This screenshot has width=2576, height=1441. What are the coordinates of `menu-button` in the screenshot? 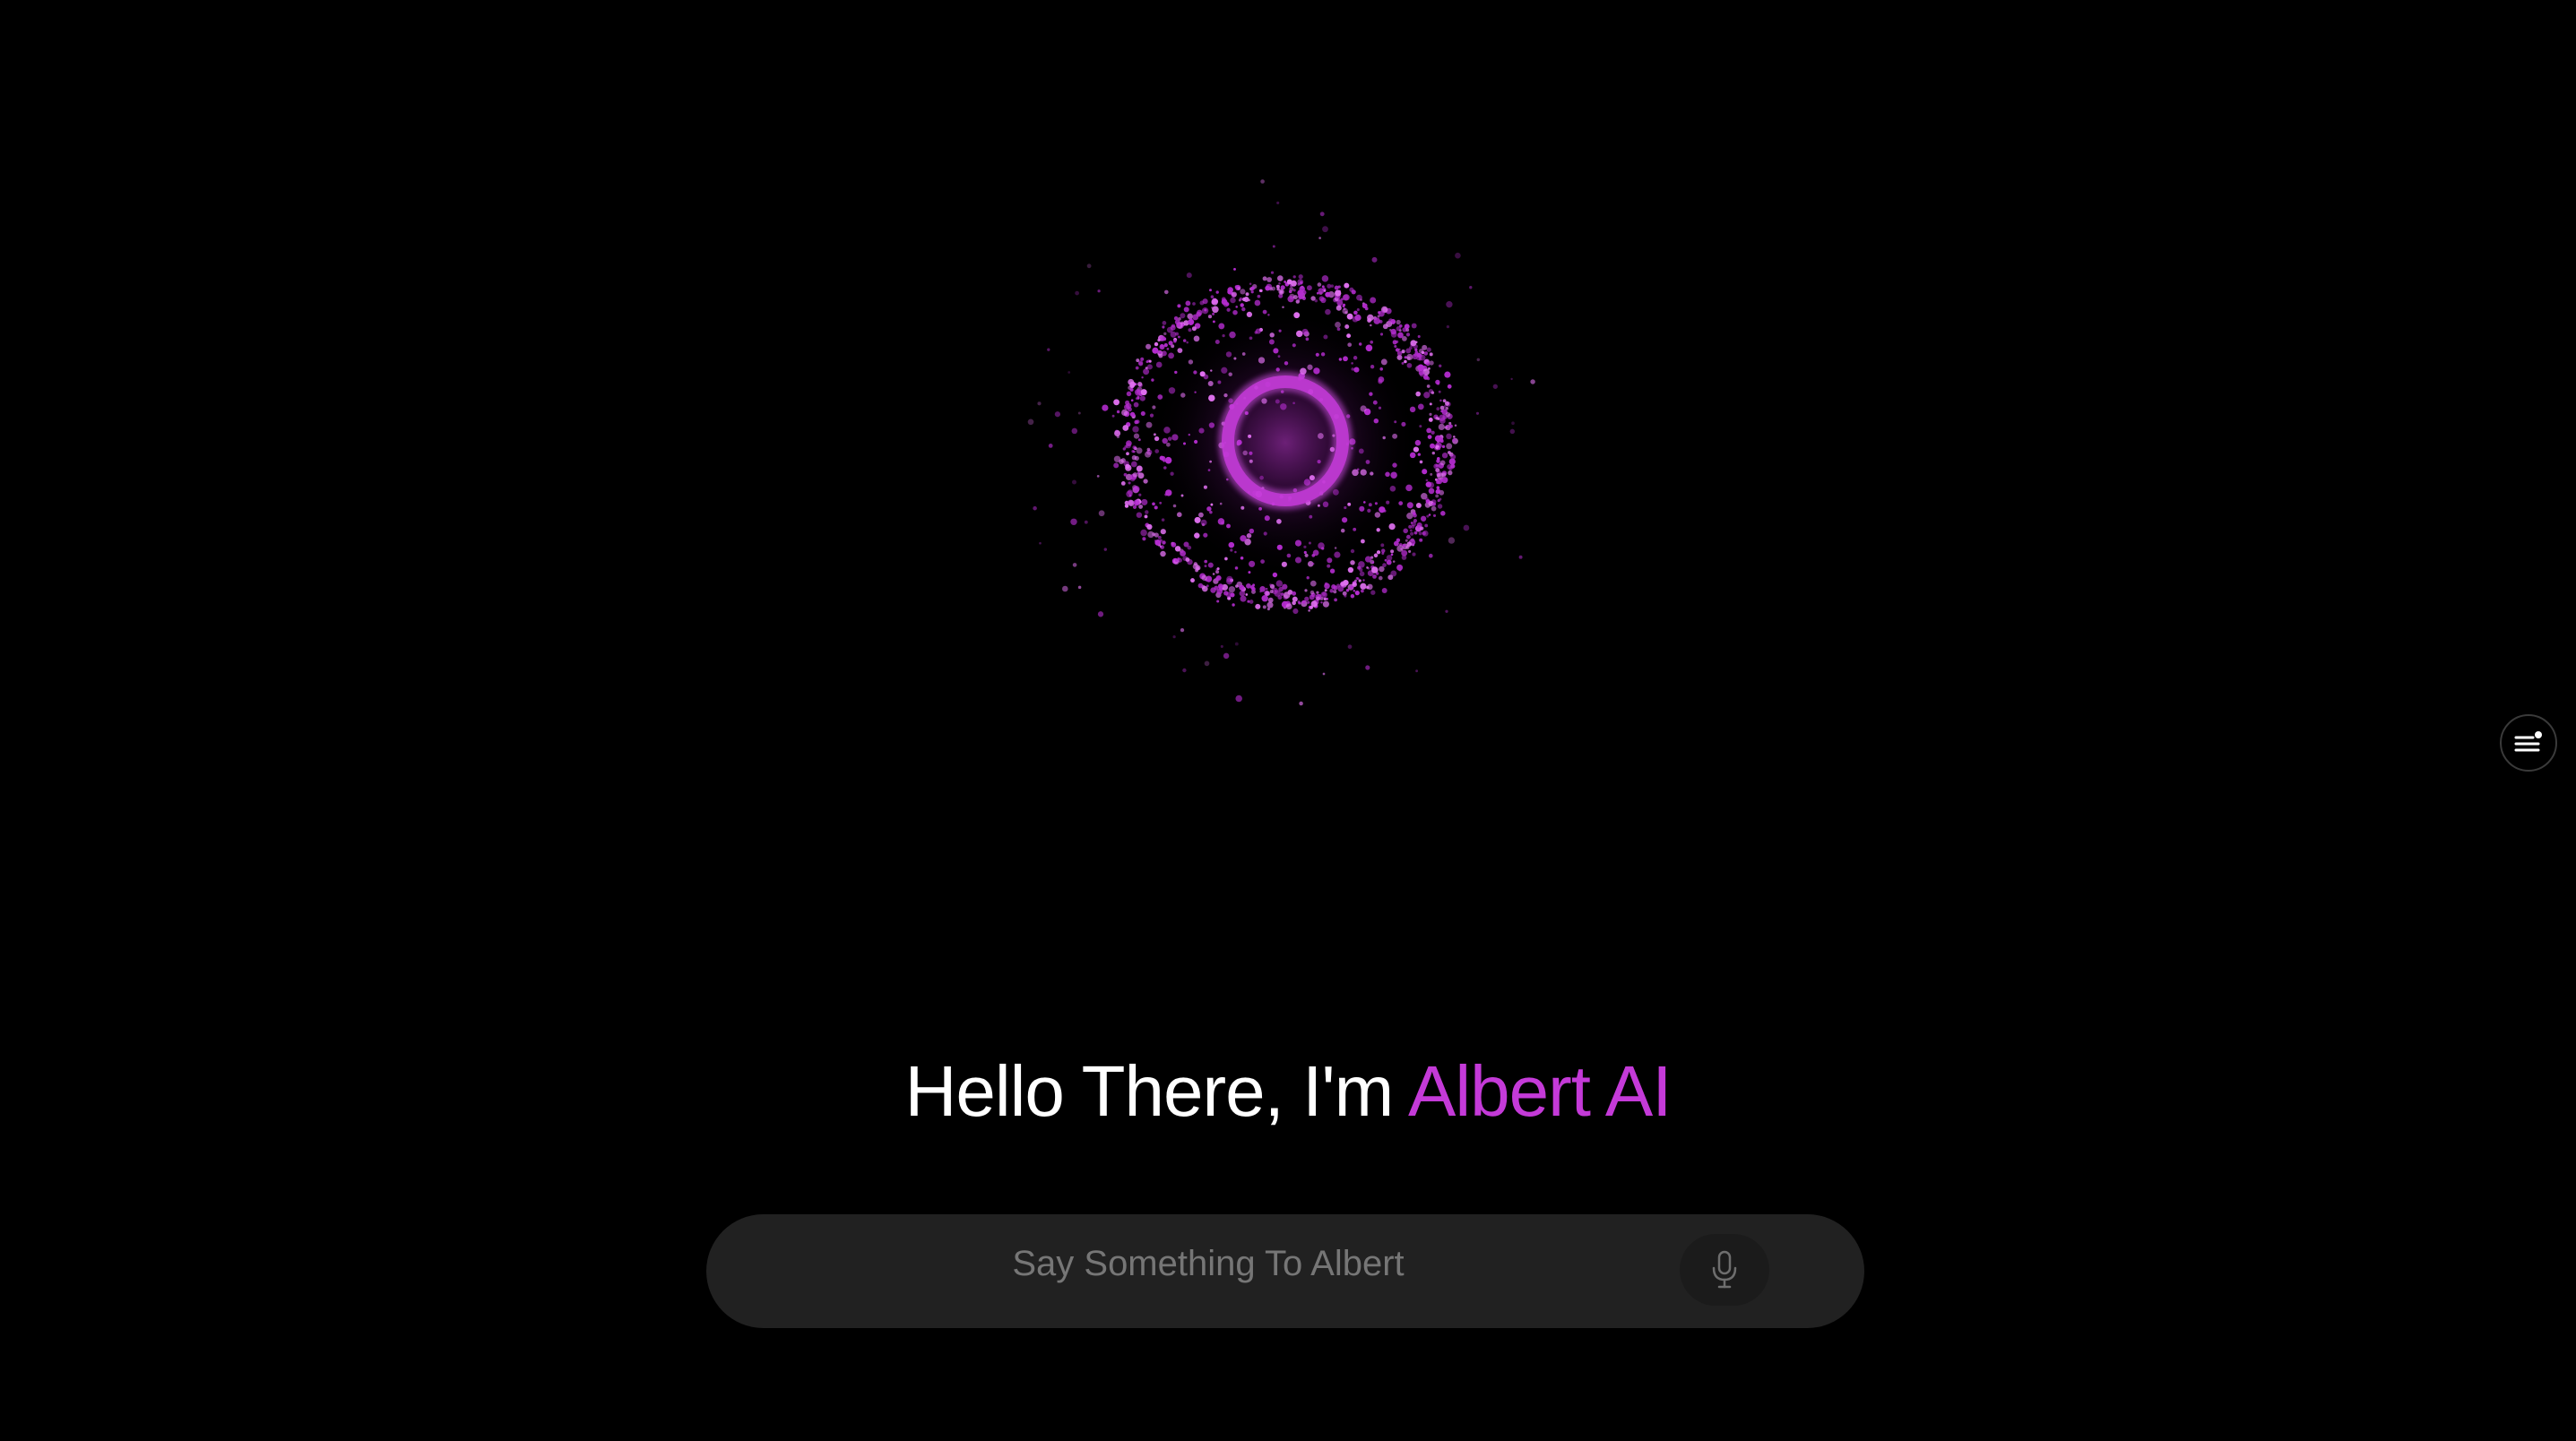 It's located at (2528, 743).